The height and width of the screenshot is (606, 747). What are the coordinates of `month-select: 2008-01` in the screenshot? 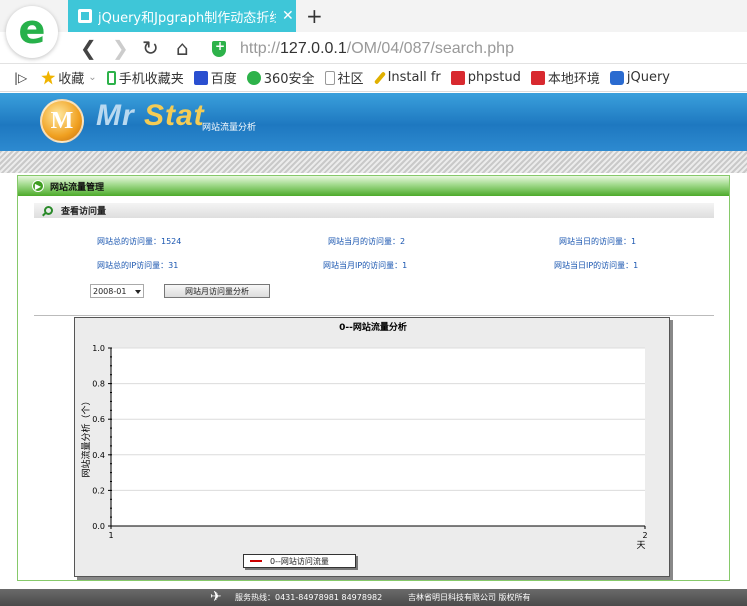 It's located at (117, 291).